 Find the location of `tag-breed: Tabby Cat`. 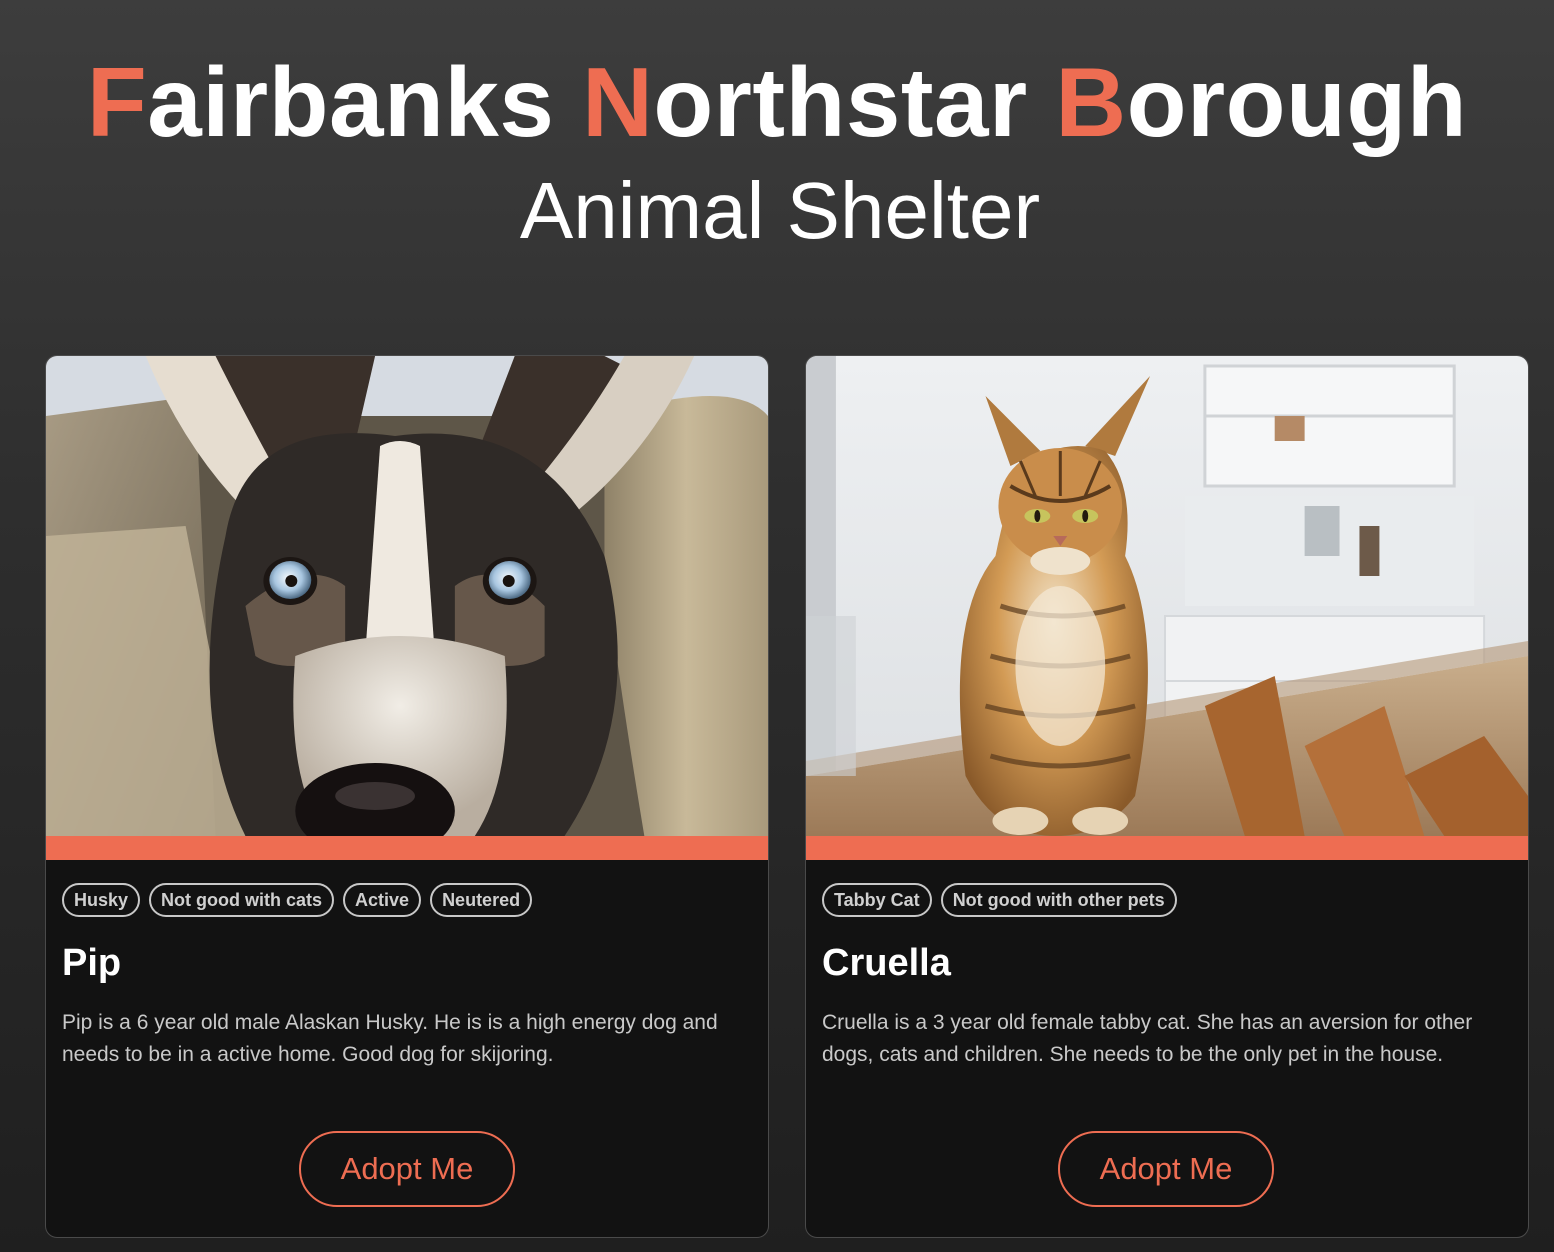

tag-breed: Tabby Cat is located at coordinates (877, 900).